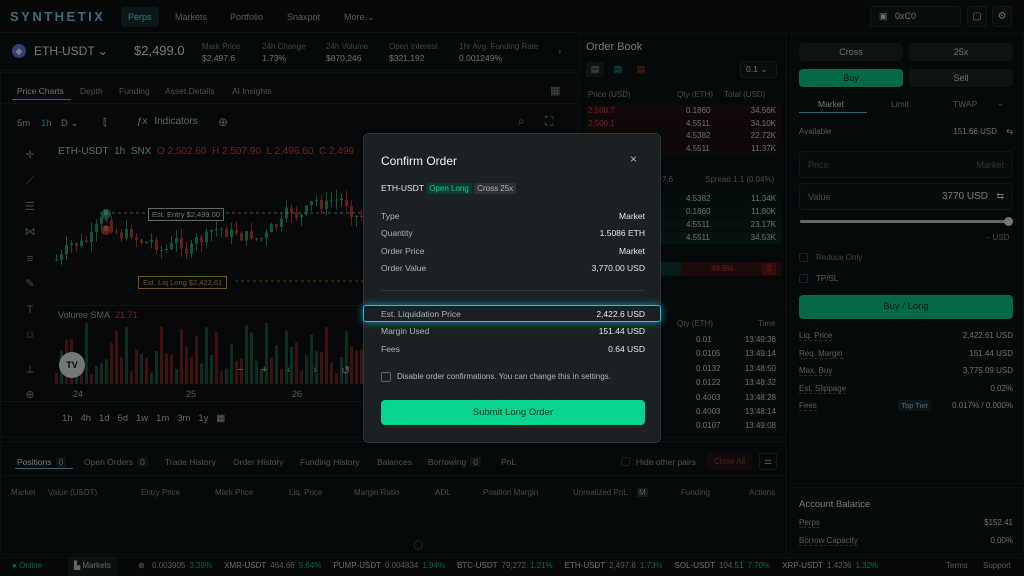 This screenshot has width=1024, height=576. Describe the element at coordinates (404, 267) in the screenshot. I see `detail-label: Order Value` at that location.